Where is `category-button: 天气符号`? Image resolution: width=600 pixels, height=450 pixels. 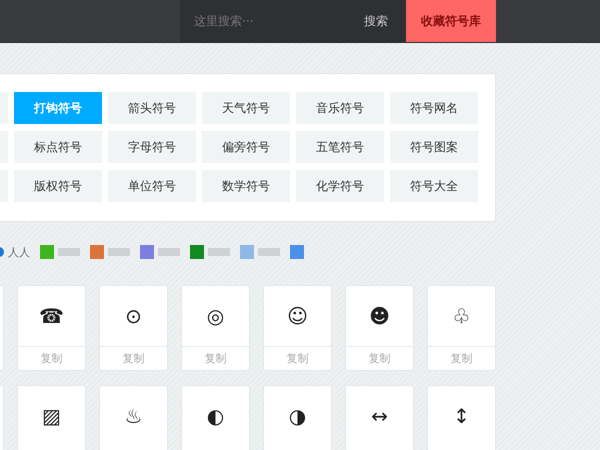 category-button: 天气符号 is located at coordinates (246, 108).